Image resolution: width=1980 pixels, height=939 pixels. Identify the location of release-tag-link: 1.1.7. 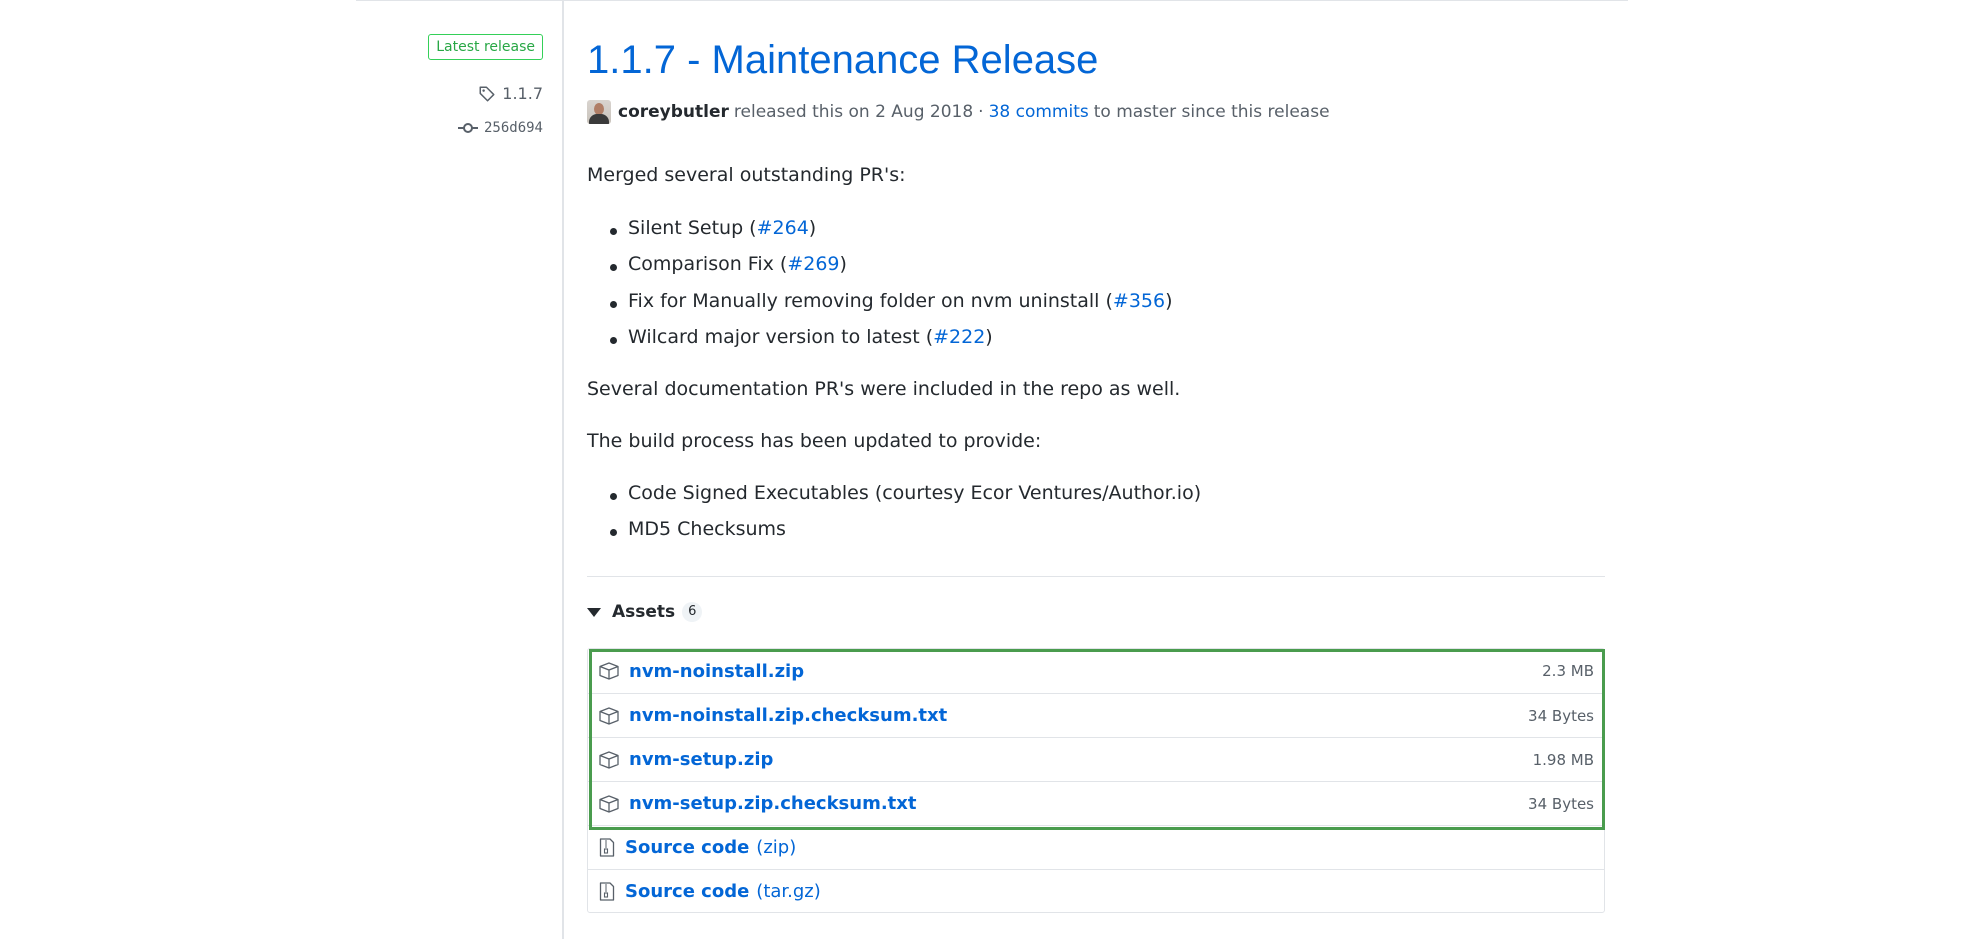
(510, 93).